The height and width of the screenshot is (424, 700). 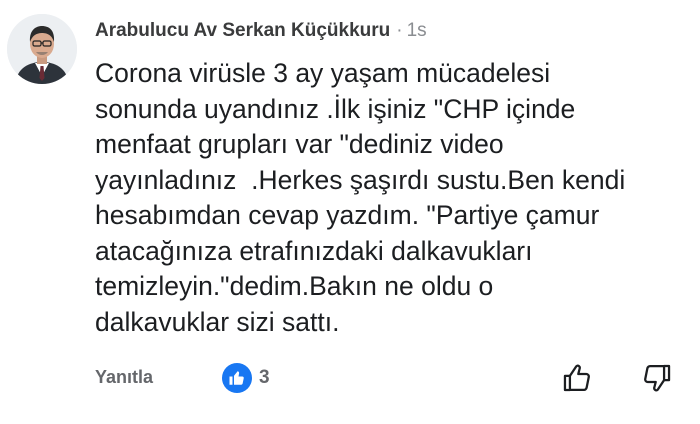 I want to click on thumb-down-outline-icon, so click(x=657, y=378).